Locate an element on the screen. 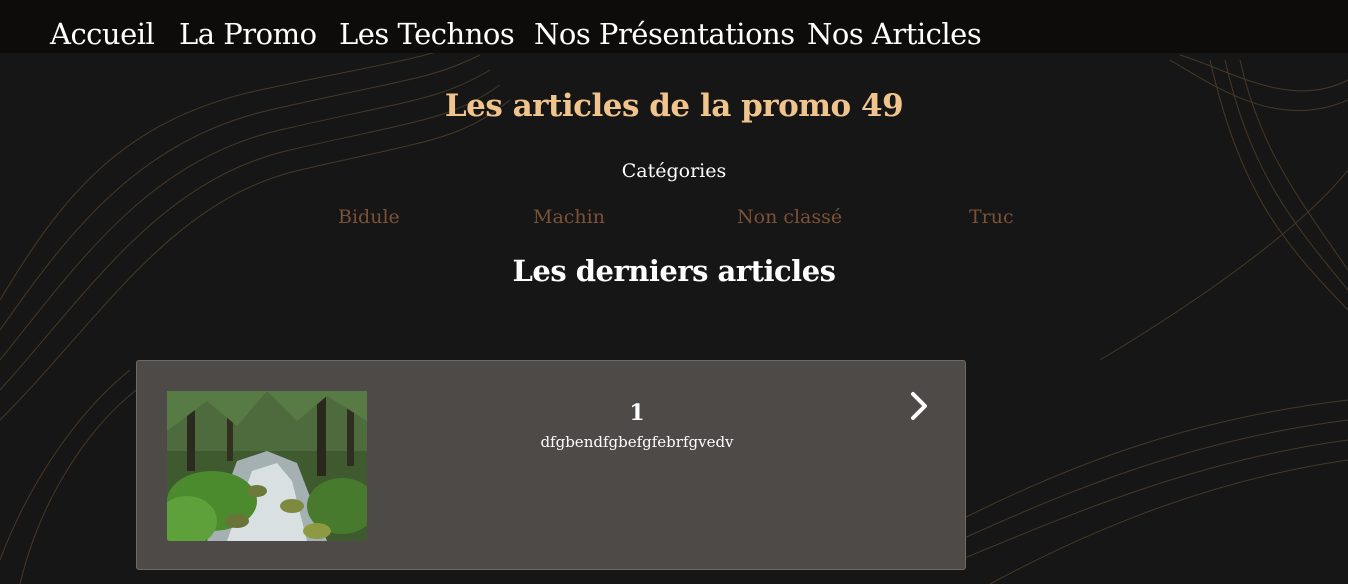  nav-item-nos-articles: Nos Articles is located at coordinates (894, 34).